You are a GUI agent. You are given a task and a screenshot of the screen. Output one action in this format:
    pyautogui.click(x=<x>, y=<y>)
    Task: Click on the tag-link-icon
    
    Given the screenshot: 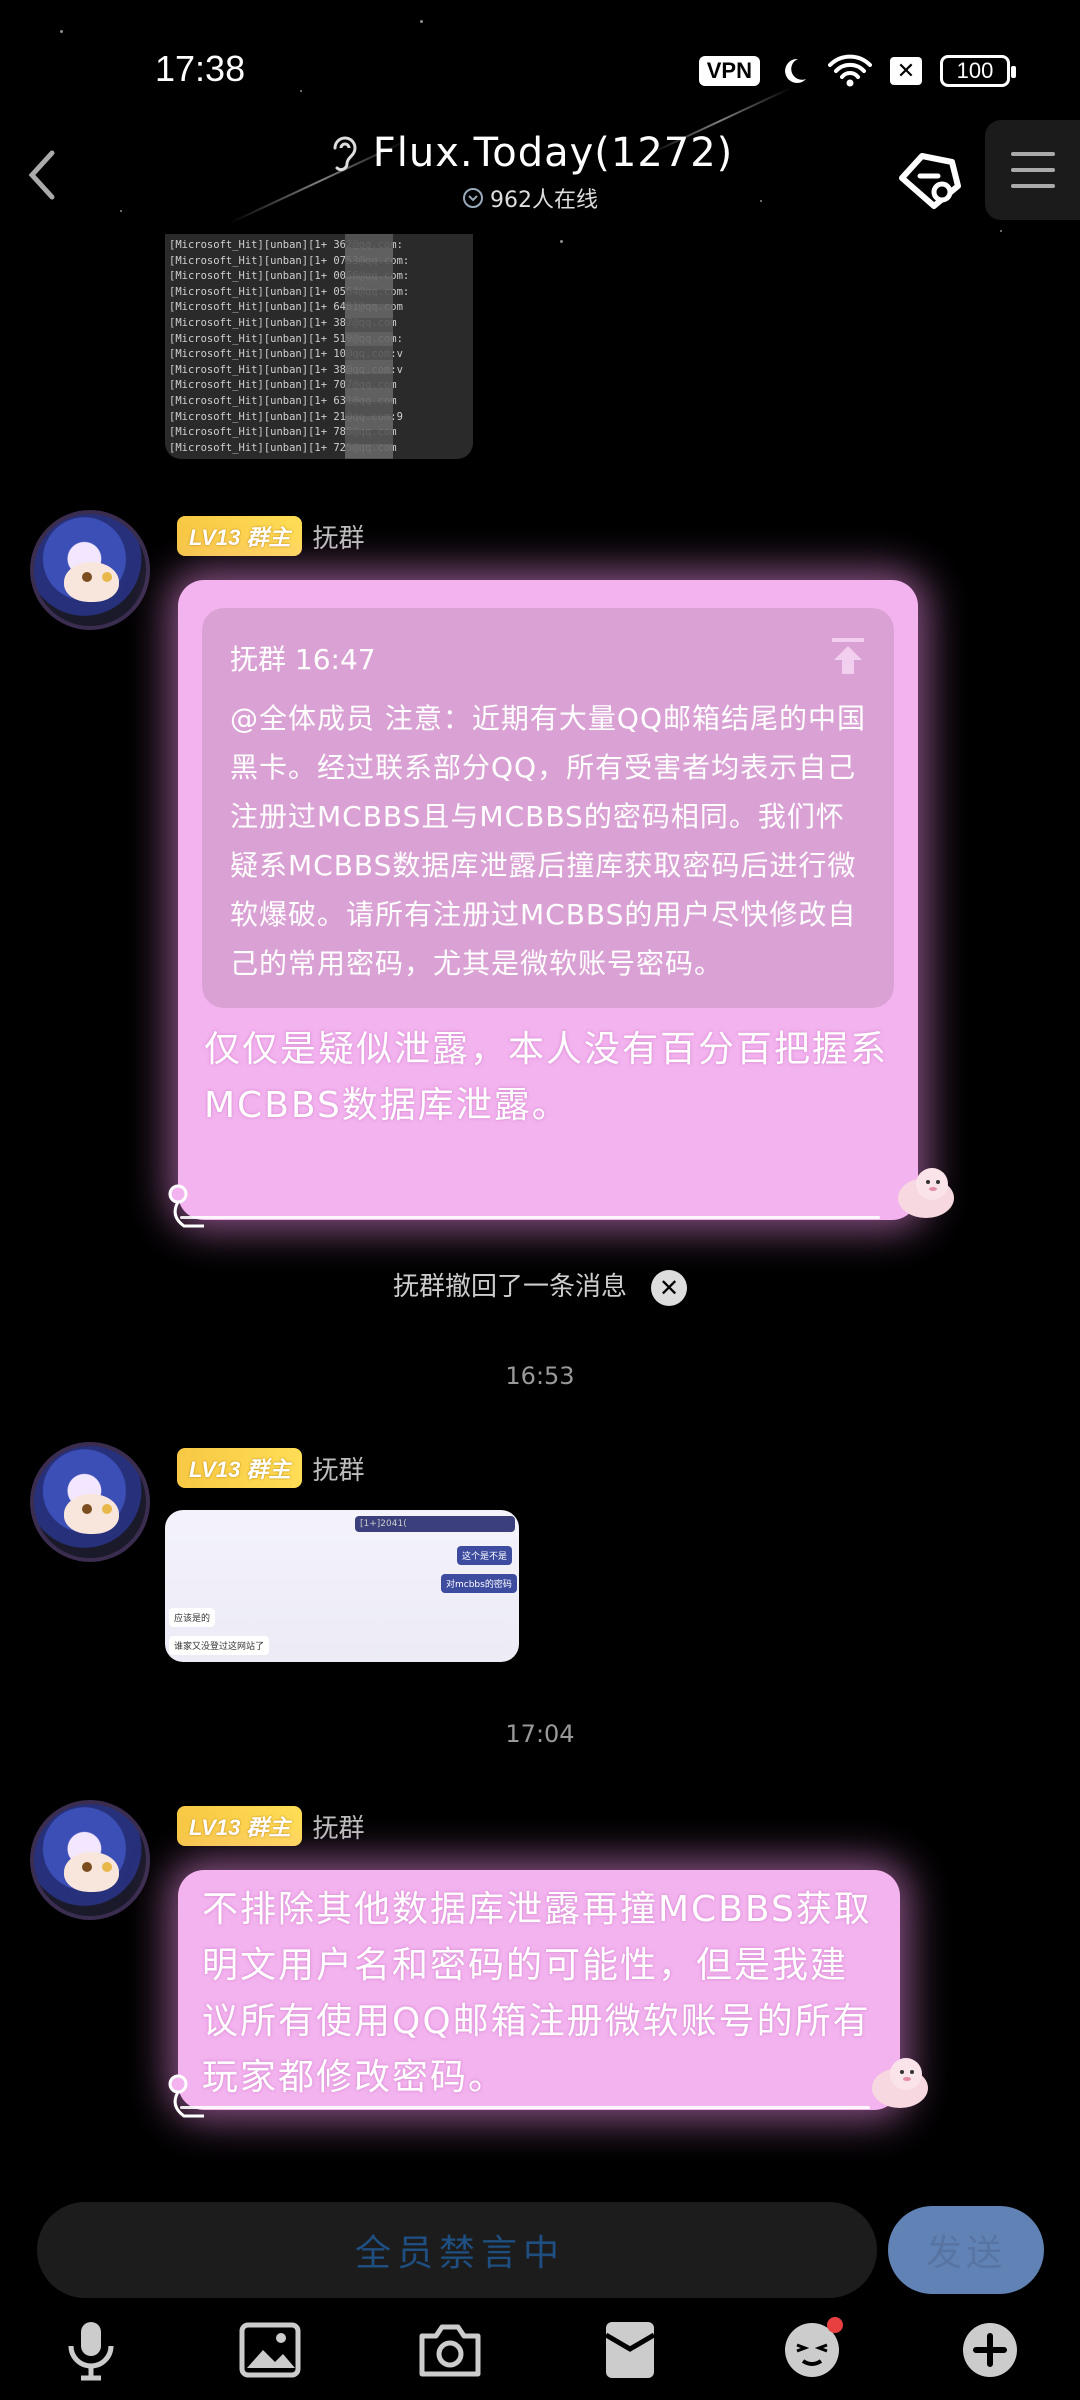 What is the action you would take?
    pyautogui.click(x=930, y=178)
    